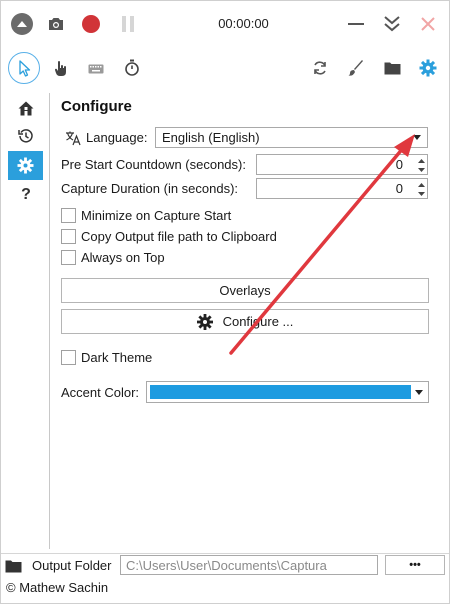 The width and height of the screenshot is (450, 604). What do you see at coordinates (226, 565) in the screenshot?
I see `output-path-value: C:\Users\User\Documents\Captura` at bounding box center [226, 565].